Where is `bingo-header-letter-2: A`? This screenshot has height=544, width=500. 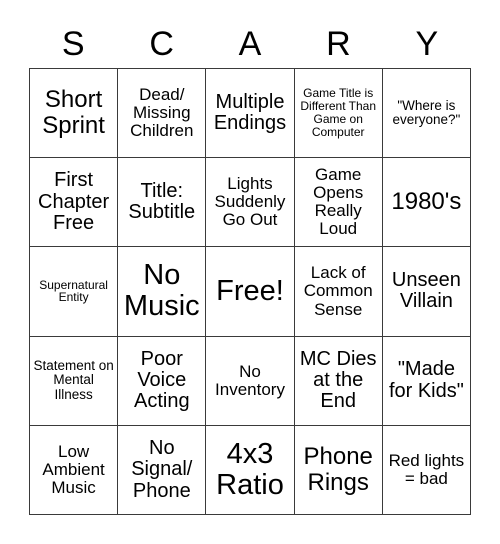 bingo-header-letter-2: A is located at coordinates (250, 44).